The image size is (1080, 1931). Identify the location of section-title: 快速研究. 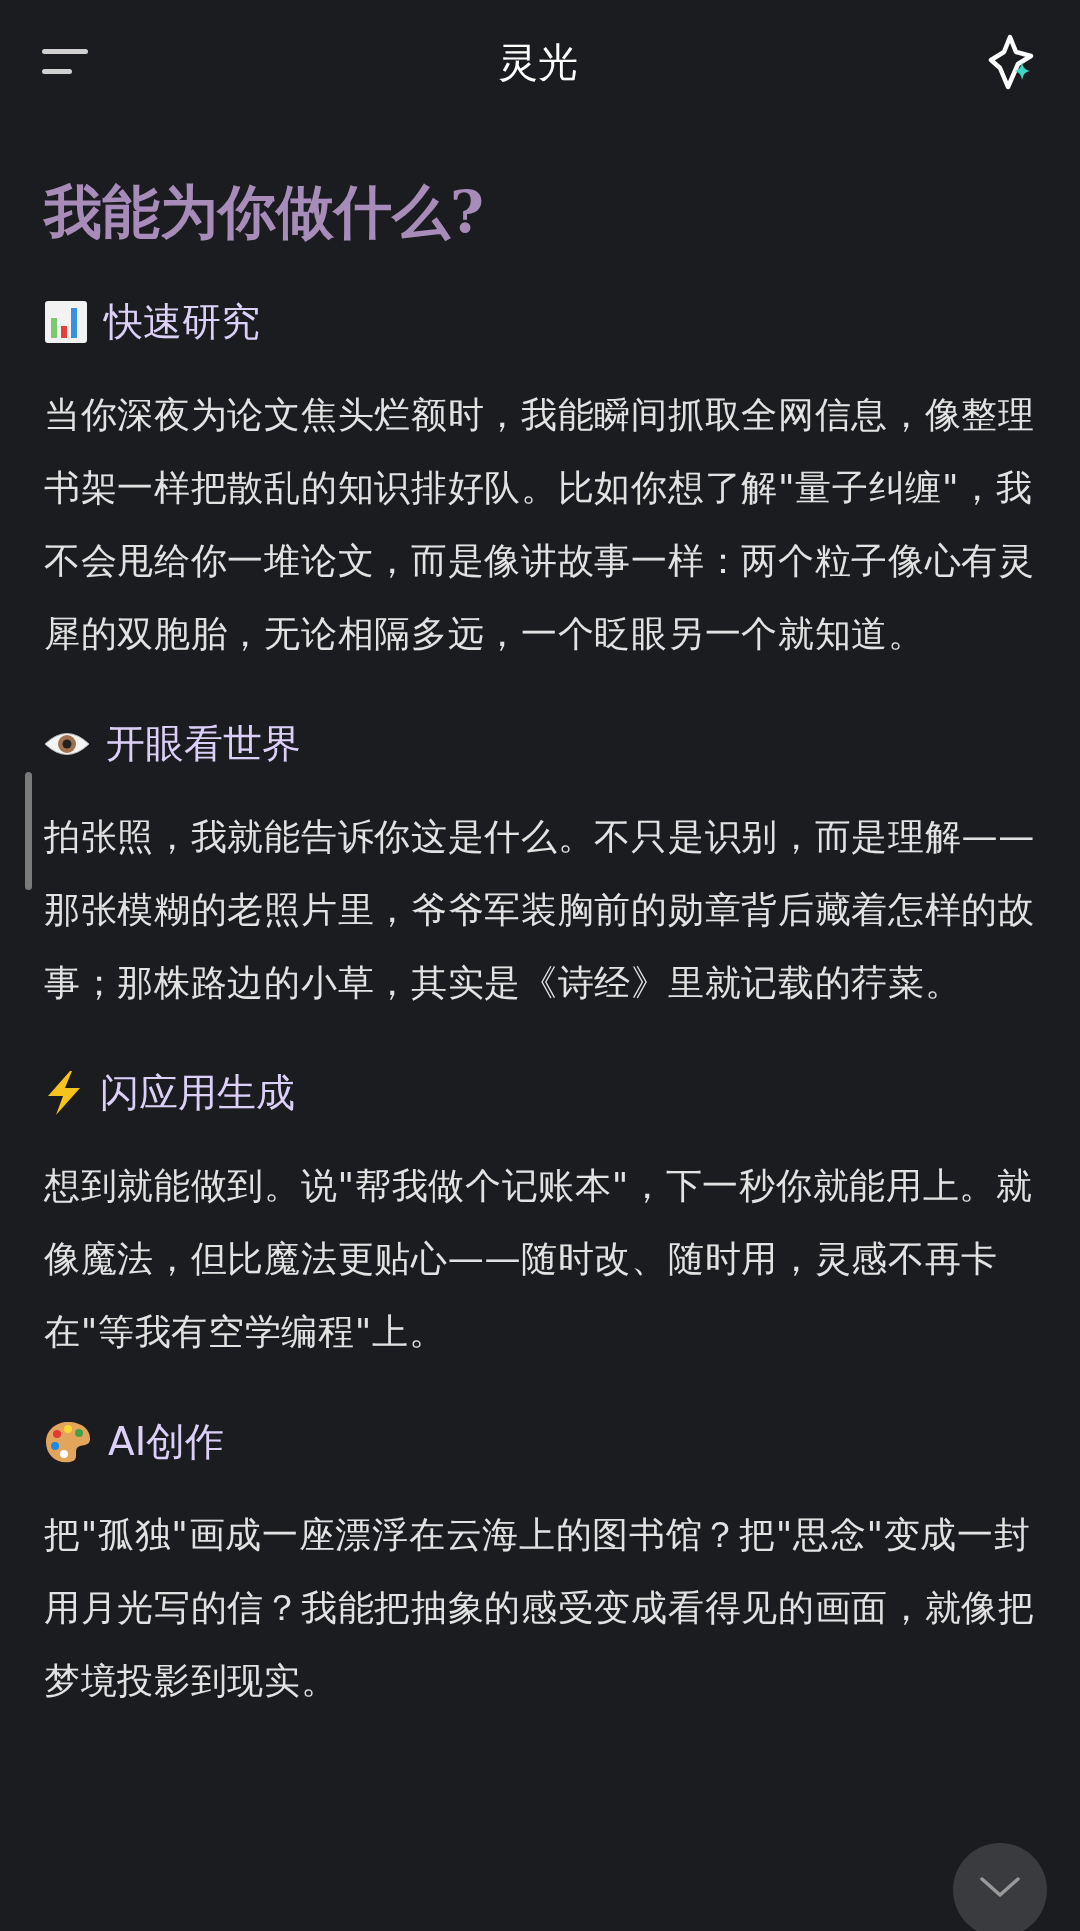
(182, 322).